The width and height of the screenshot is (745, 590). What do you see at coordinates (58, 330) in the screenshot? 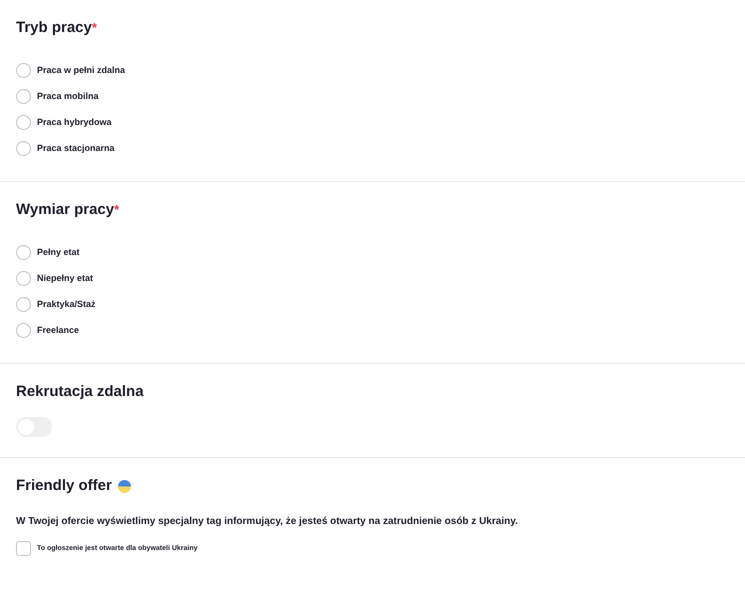
I see `option-label: Freelance` at bounding box center [58, 330].